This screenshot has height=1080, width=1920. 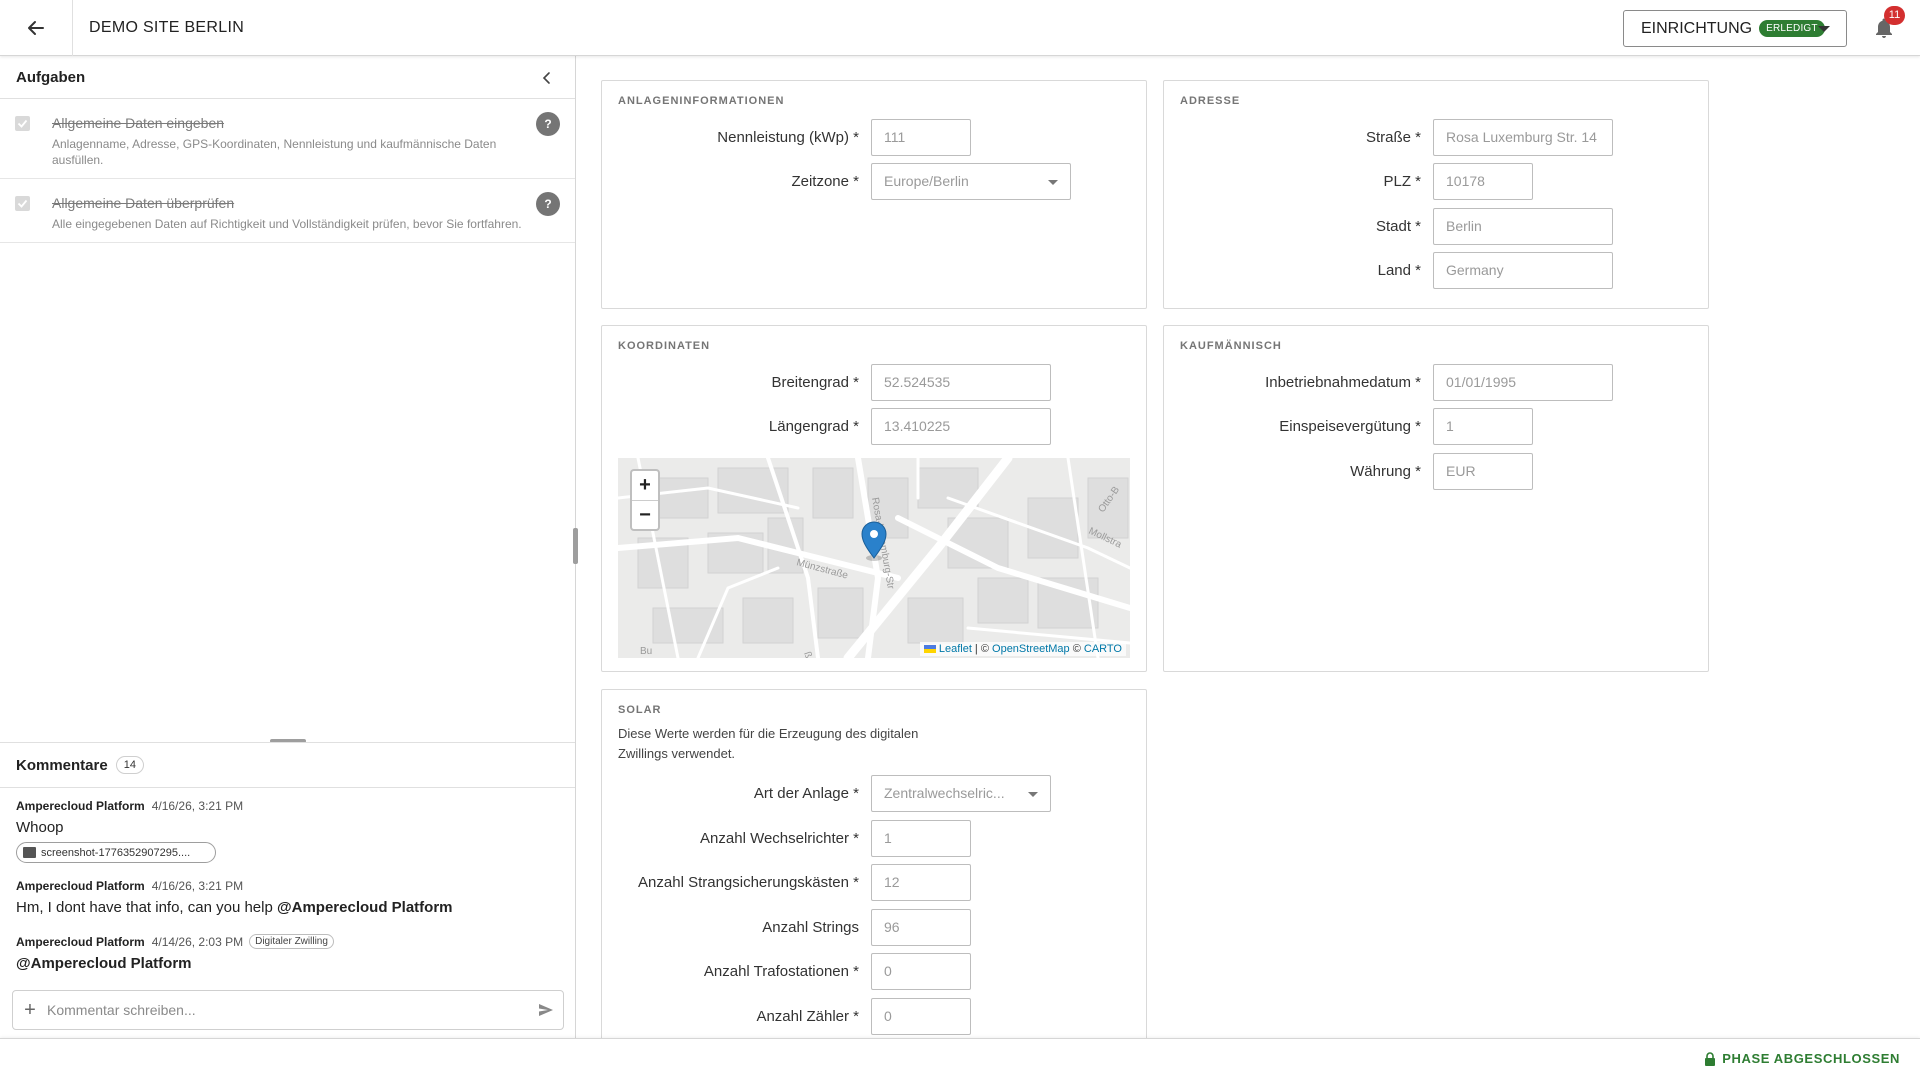 I want to click on phase-select: EINRICHTUNG ERLEDIGT, so click(x=1735, y=28).